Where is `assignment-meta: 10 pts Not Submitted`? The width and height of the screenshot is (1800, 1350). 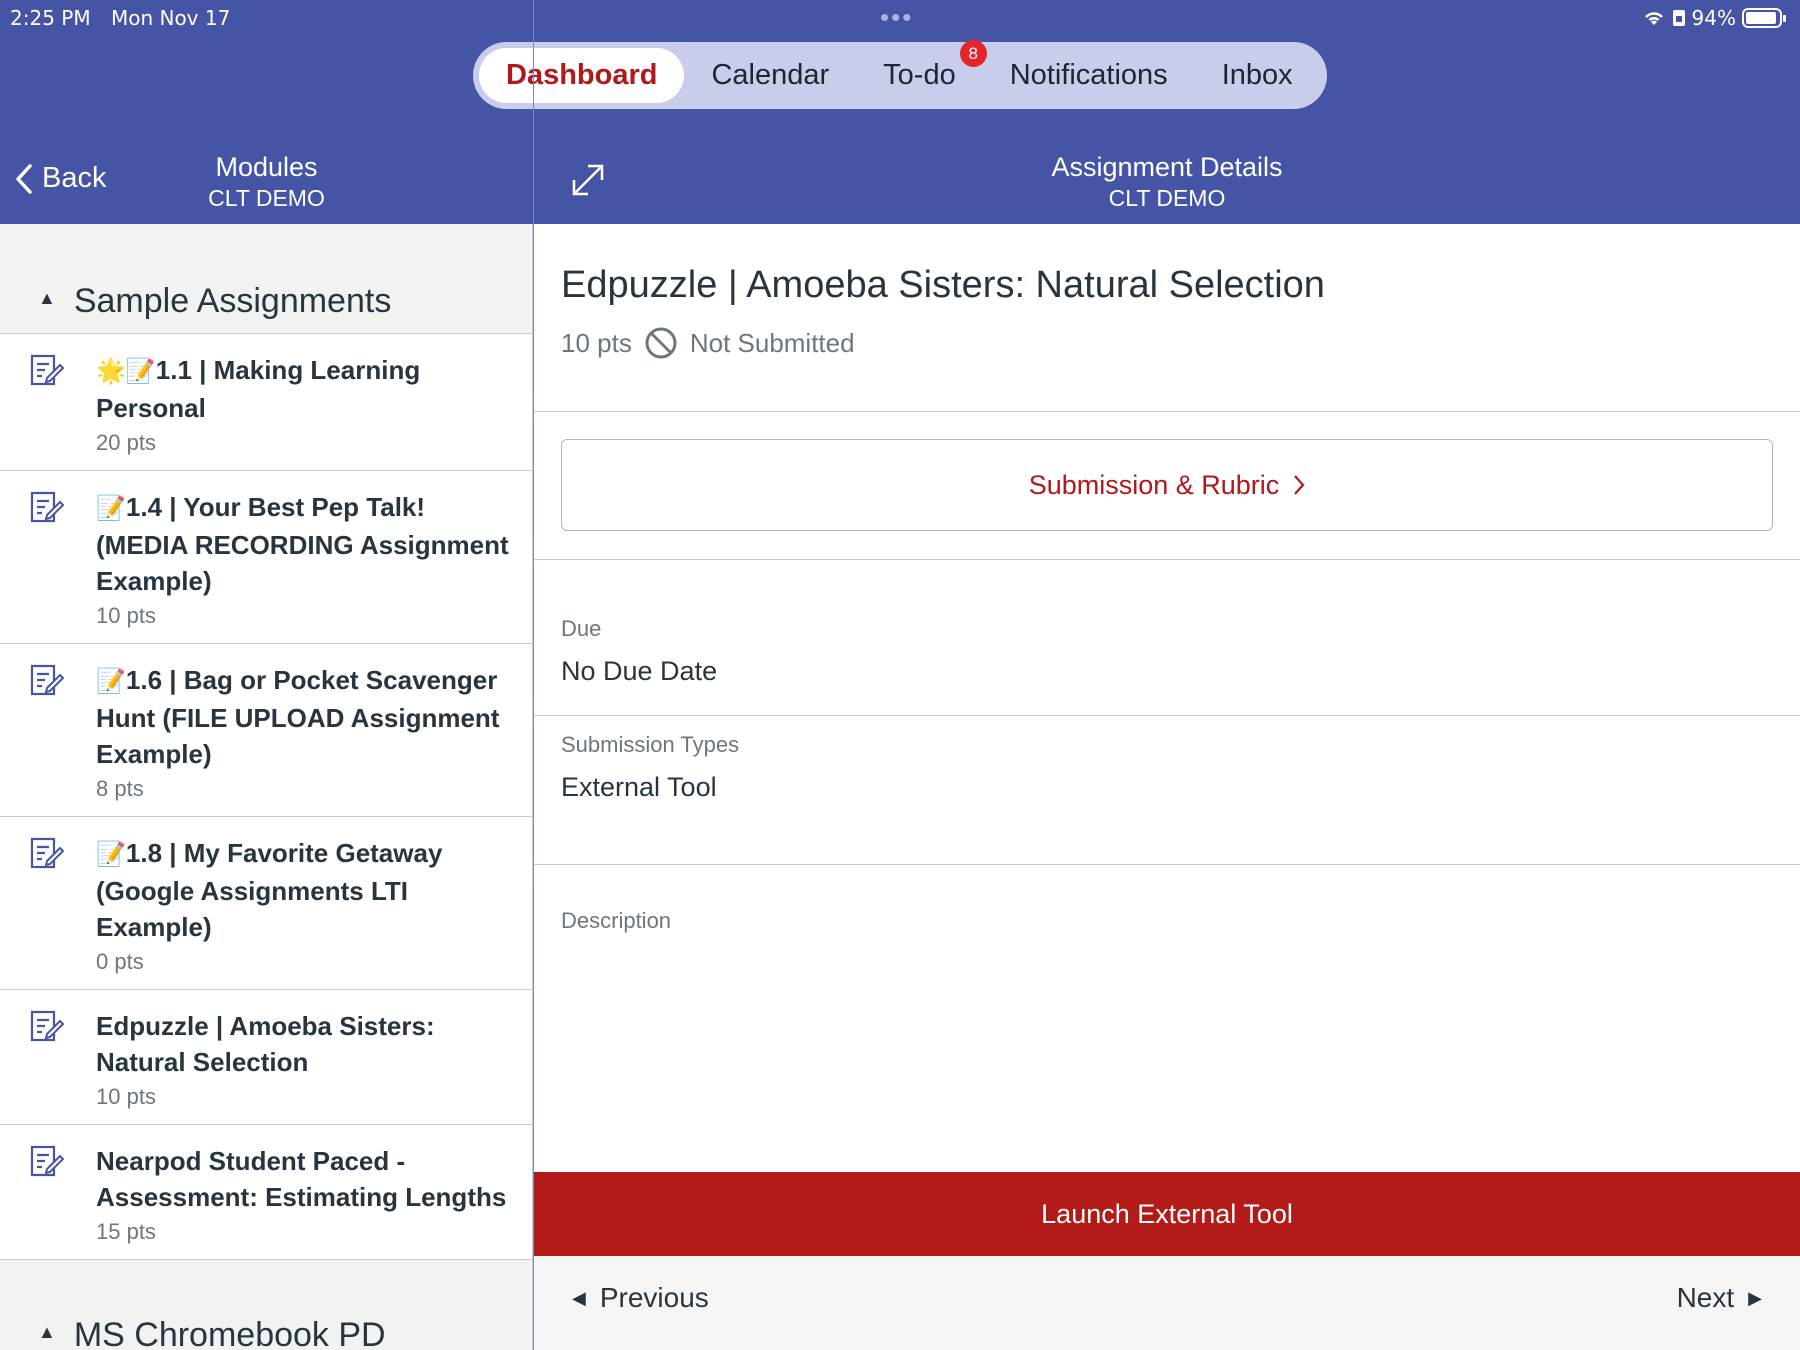
assignment-meta: 10 pts Not Submitted is located at coordinates (708, 343).